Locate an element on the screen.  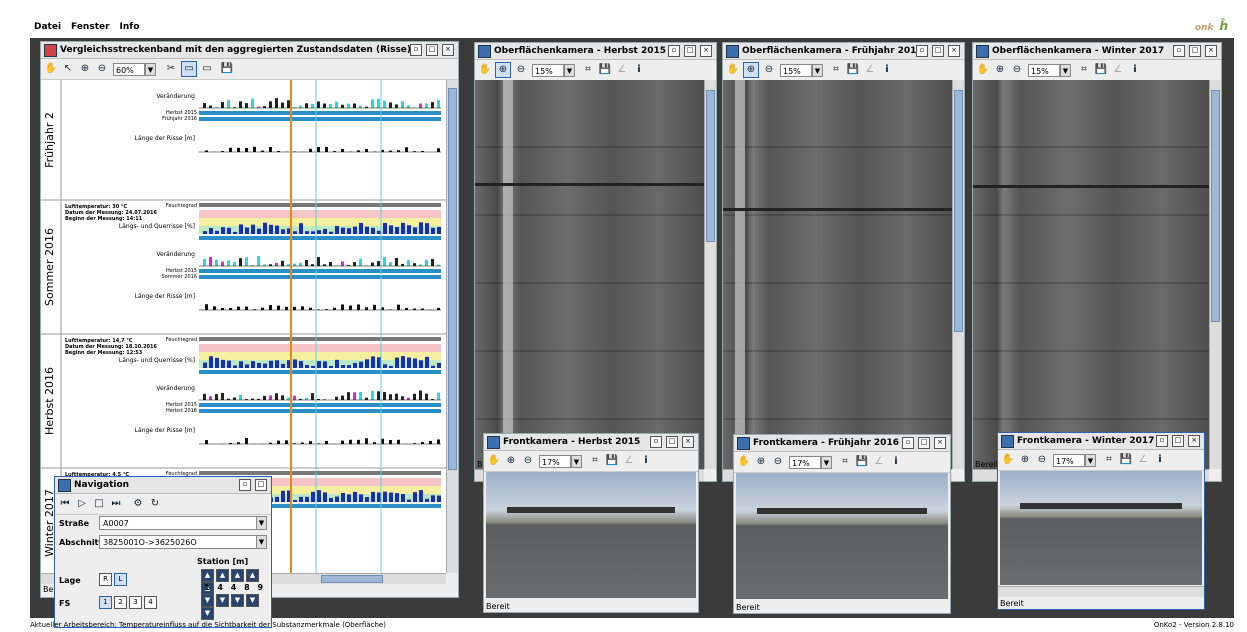
lage-l-button: L is located at coordinates (120, 579).